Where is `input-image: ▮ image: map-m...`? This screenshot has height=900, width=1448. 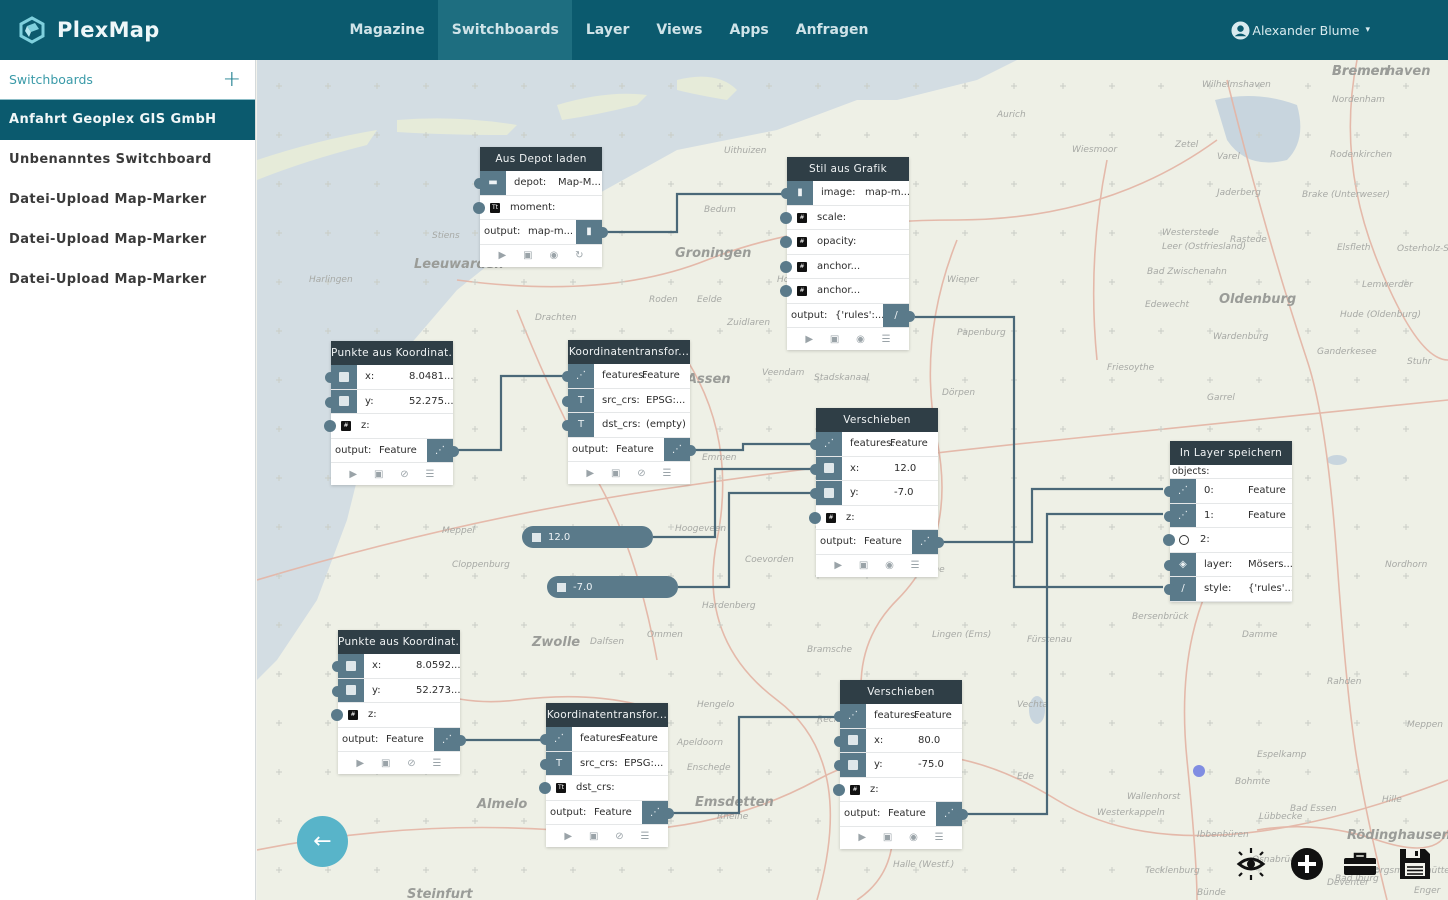
input-image: ▮ image: map-m... is located at coordinates (845, 193).